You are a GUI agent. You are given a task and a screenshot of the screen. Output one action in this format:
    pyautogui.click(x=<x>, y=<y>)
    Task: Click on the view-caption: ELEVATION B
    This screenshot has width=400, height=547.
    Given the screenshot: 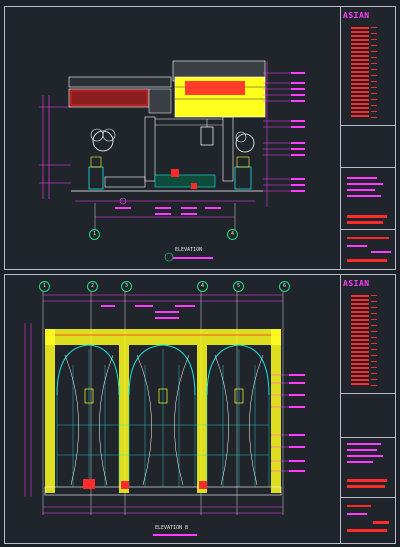 What is the action you would take?
    pyautogui.click(x=171, y=528)
    